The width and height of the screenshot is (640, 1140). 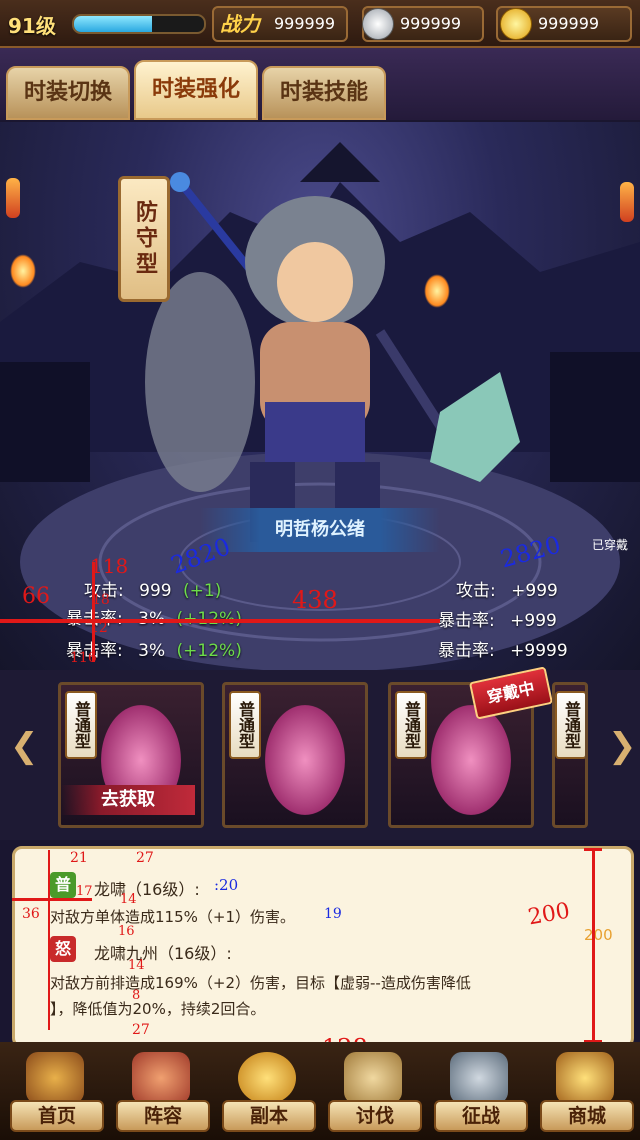 I want to click on annotation-left-vline, so click(x=49, y=940).